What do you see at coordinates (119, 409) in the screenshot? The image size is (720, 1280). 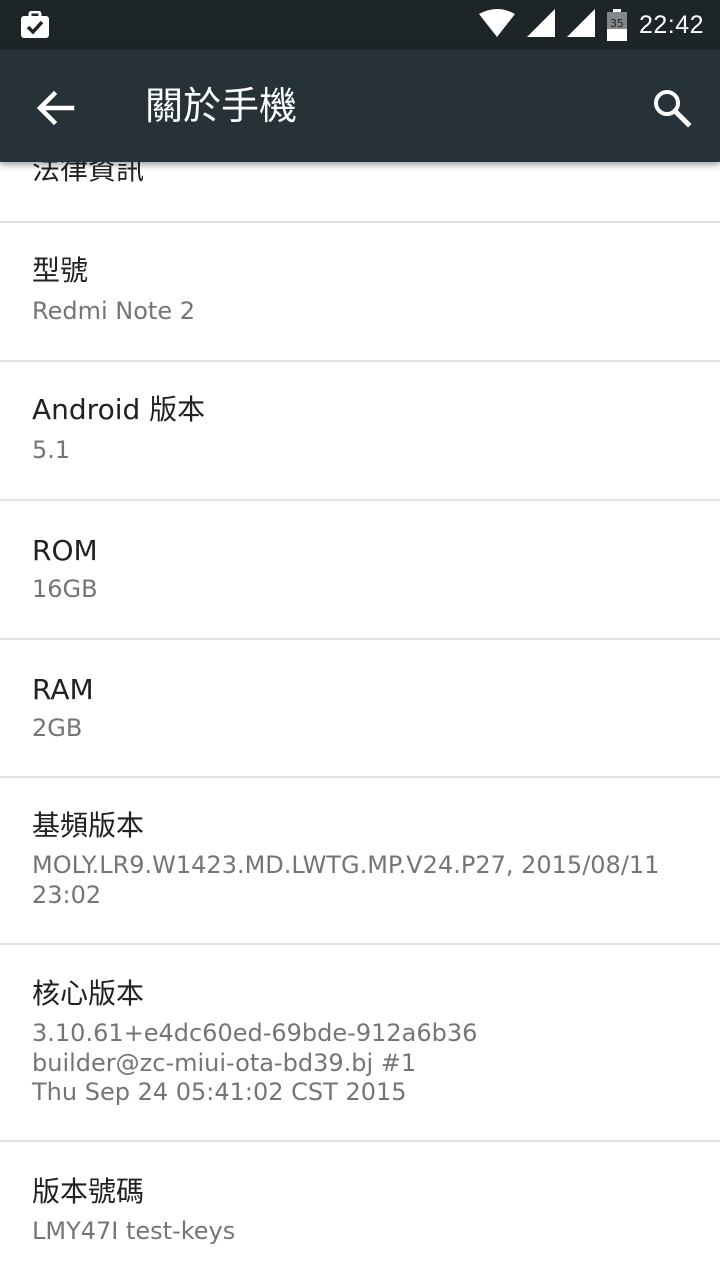 I see `list-item-title: Android 版本` at bounding box center [119, 409].